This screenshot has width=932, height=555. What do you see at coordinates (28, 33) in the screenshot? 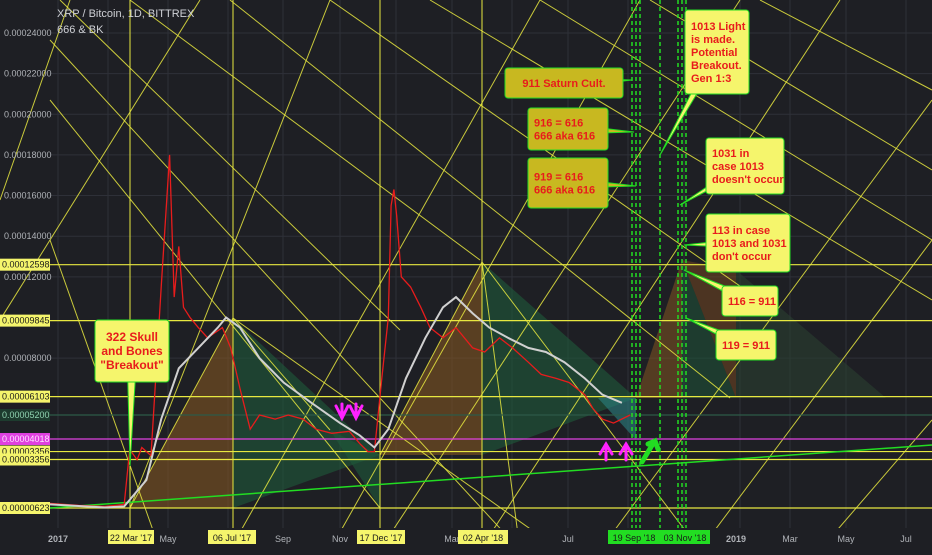
I see `y-tick-label: 0.00024000` at bounding box center [28, 33].